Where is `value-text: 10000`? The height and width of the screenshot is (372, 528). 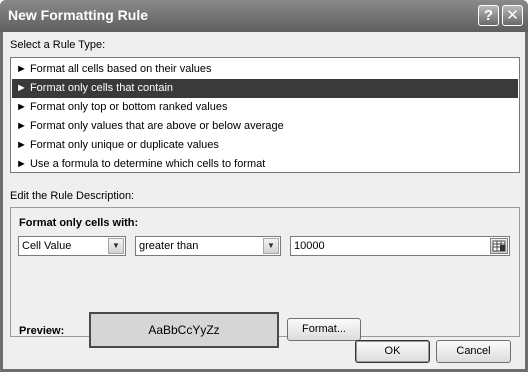
value-text: 10000 is located at coordinates (309, 246).